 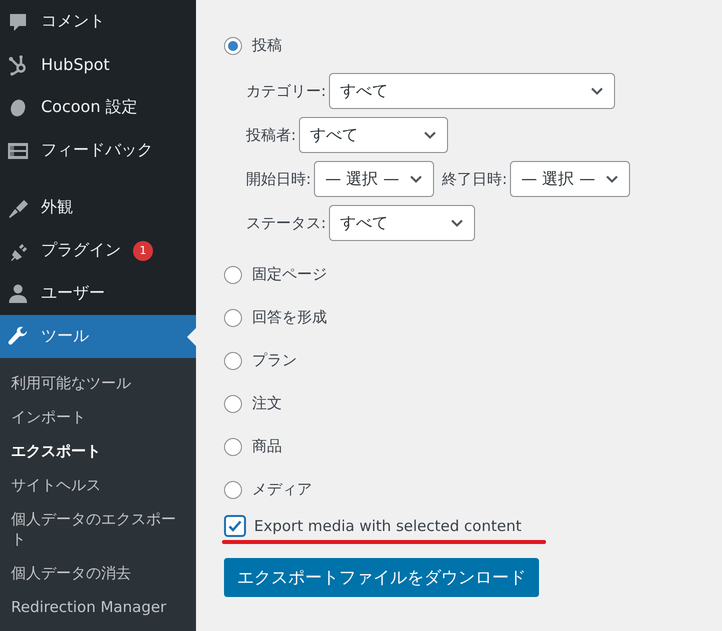 I want to click on submenu-item: 個人データのエクスポート, so click(x=98, y=529).